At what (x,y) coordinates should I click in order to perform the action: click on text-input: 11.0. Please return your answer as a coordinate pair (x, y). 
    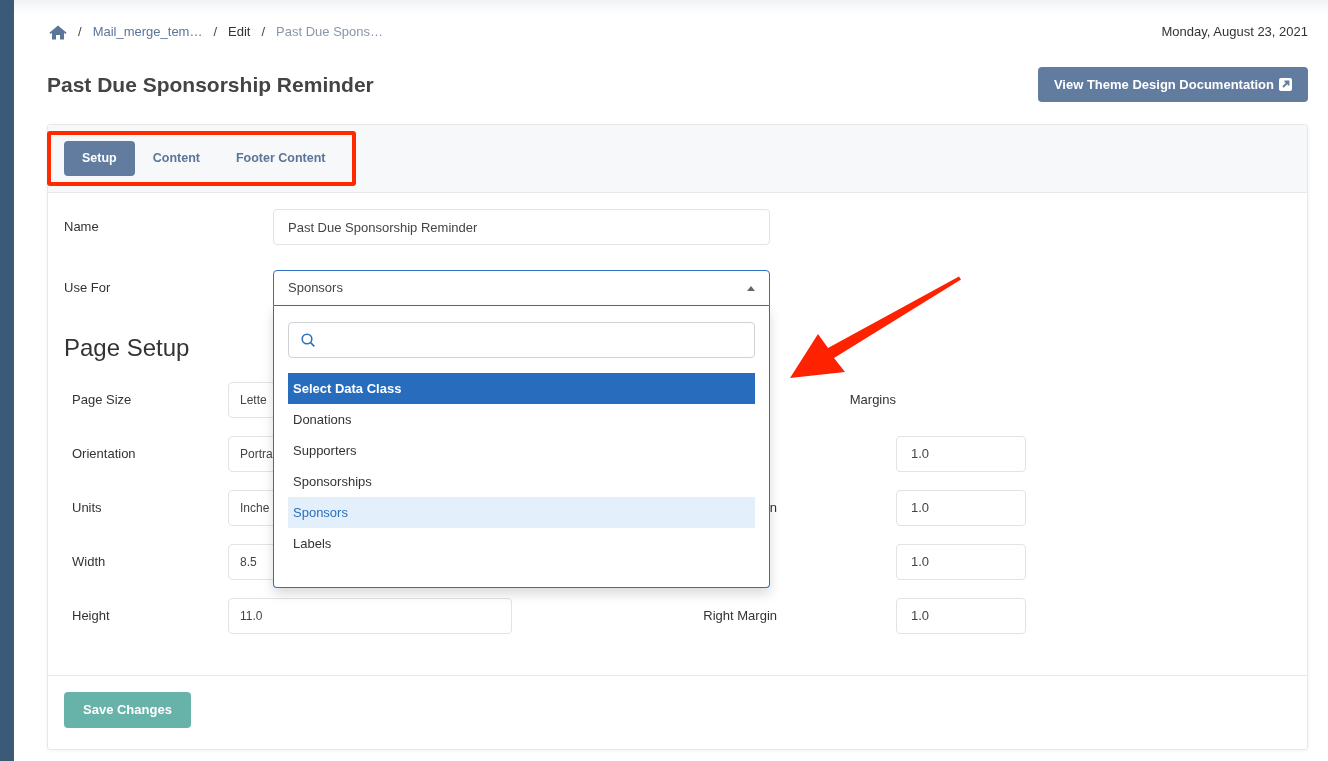
    Looking at the image, I should click on (370, 615).